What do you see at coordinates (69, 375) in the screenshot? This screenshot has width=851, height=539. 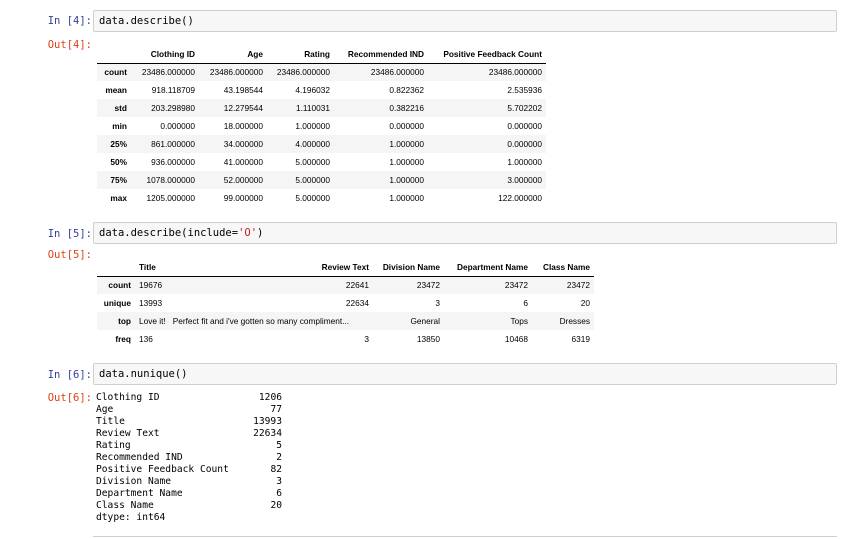 I see `cell-6-in-prompt: In [6]:` at bounding box center [69, 375].